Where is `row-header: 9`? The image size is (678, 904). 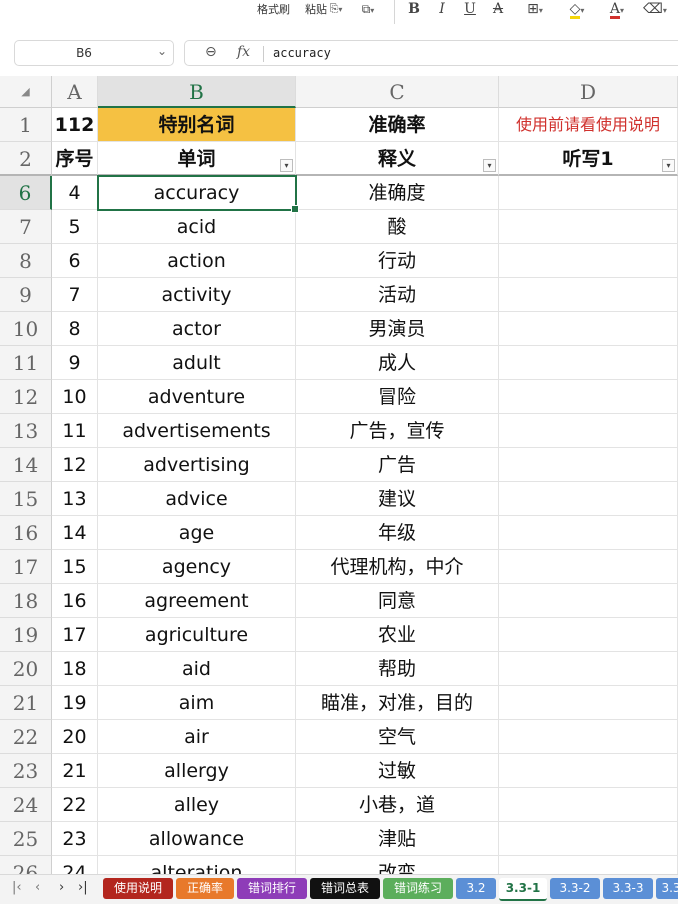 row-header: 9 is located at coordinates (26, 295).